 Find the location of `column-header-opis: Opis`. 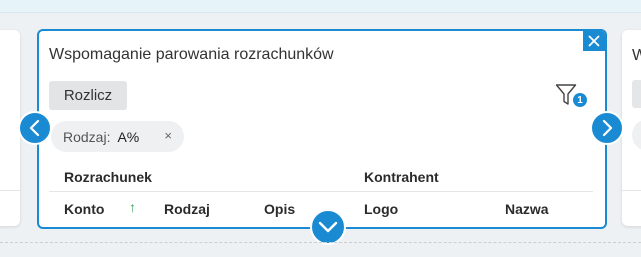

column-header-opis: Opis is located at coordinates (279, 209).